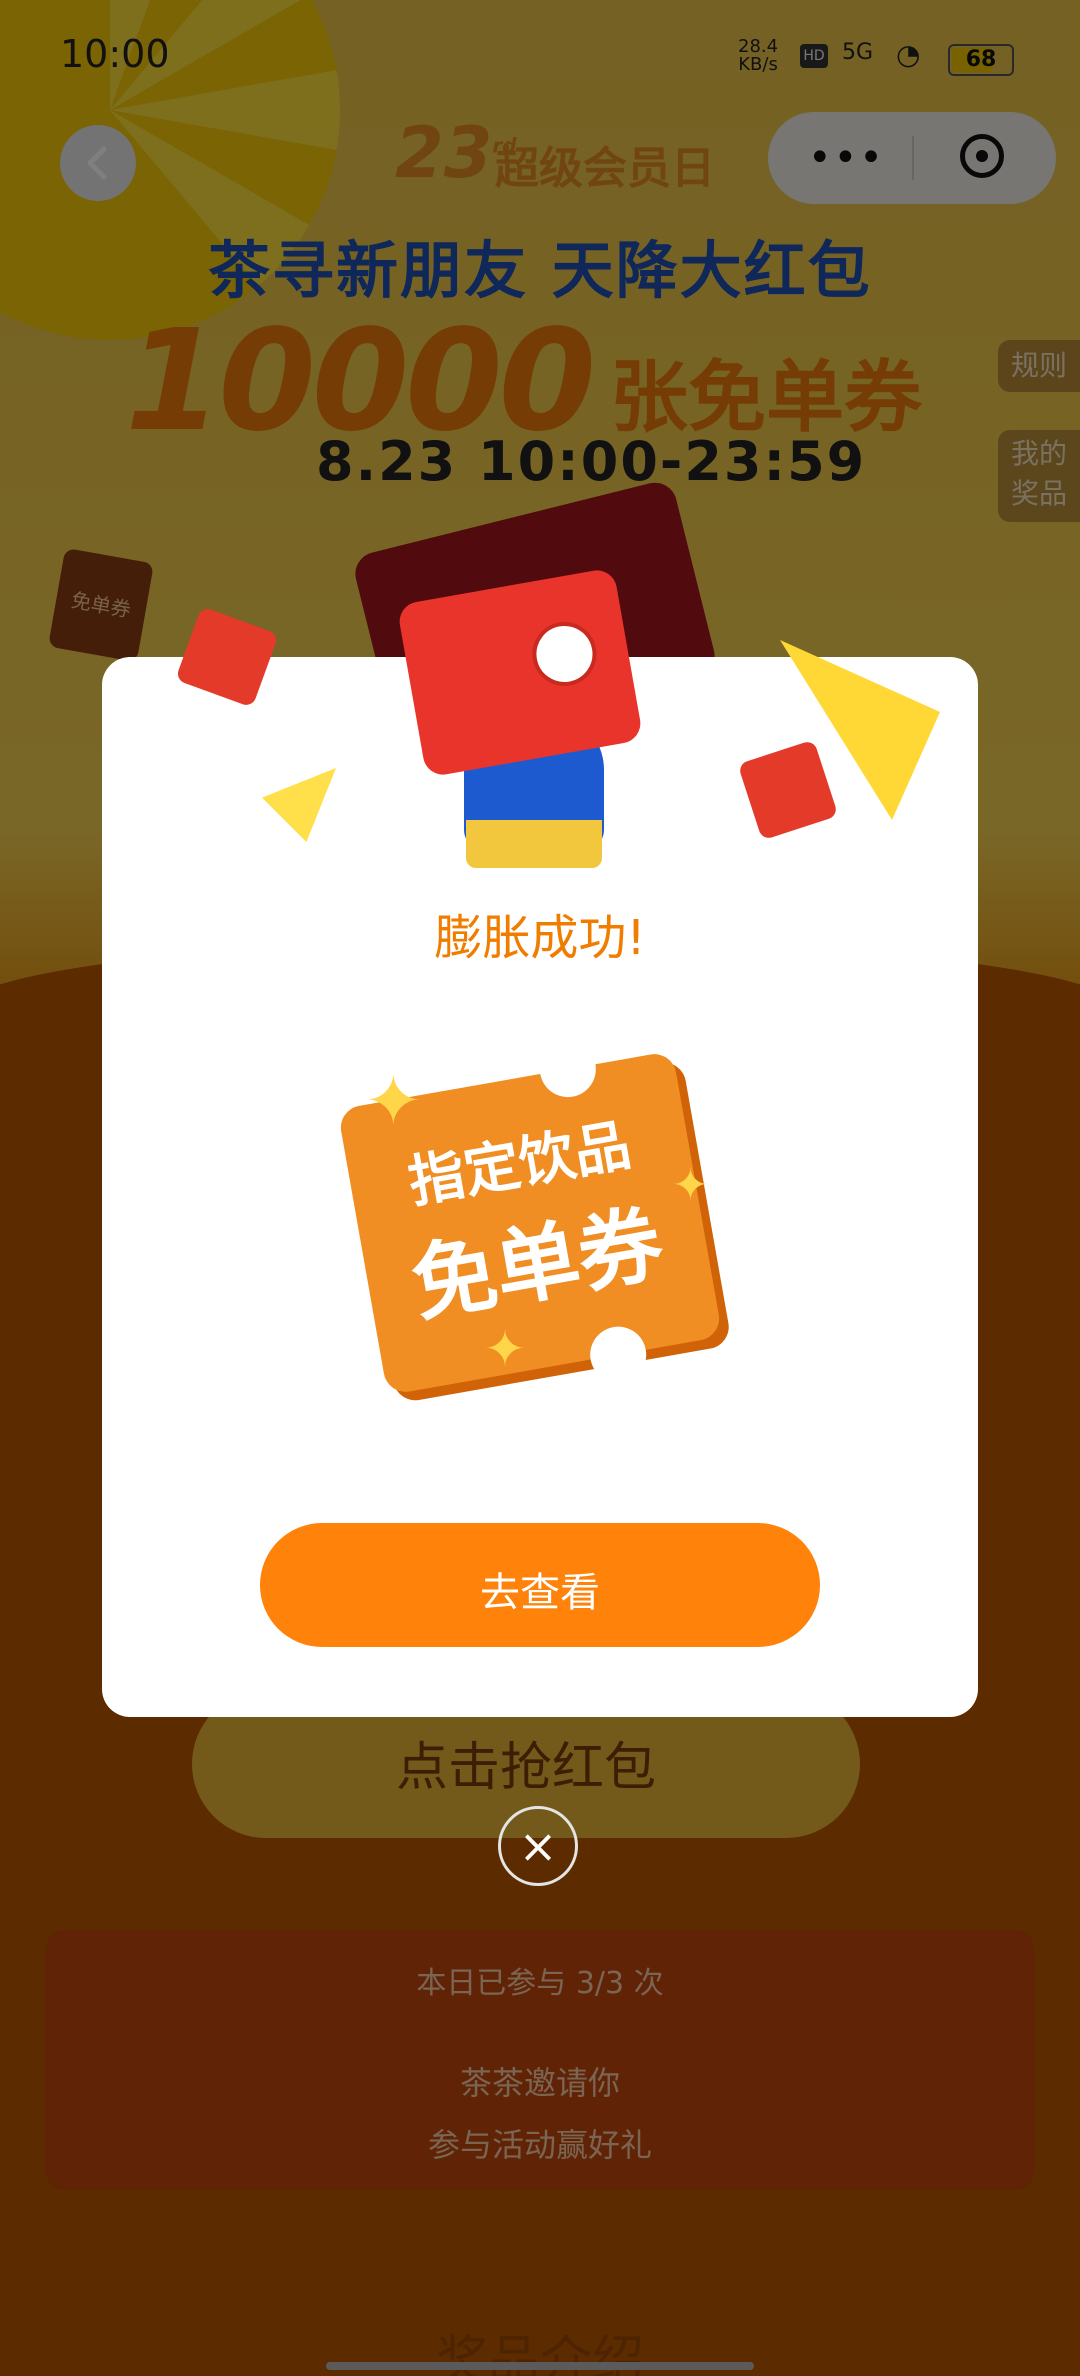 The height and width of the screenshot is (2376, 1080). What do you see at coordinates (540, 938) in the screenshot?
I see `modal-title: 膨胀成功!` at bounding box center [540, 938].